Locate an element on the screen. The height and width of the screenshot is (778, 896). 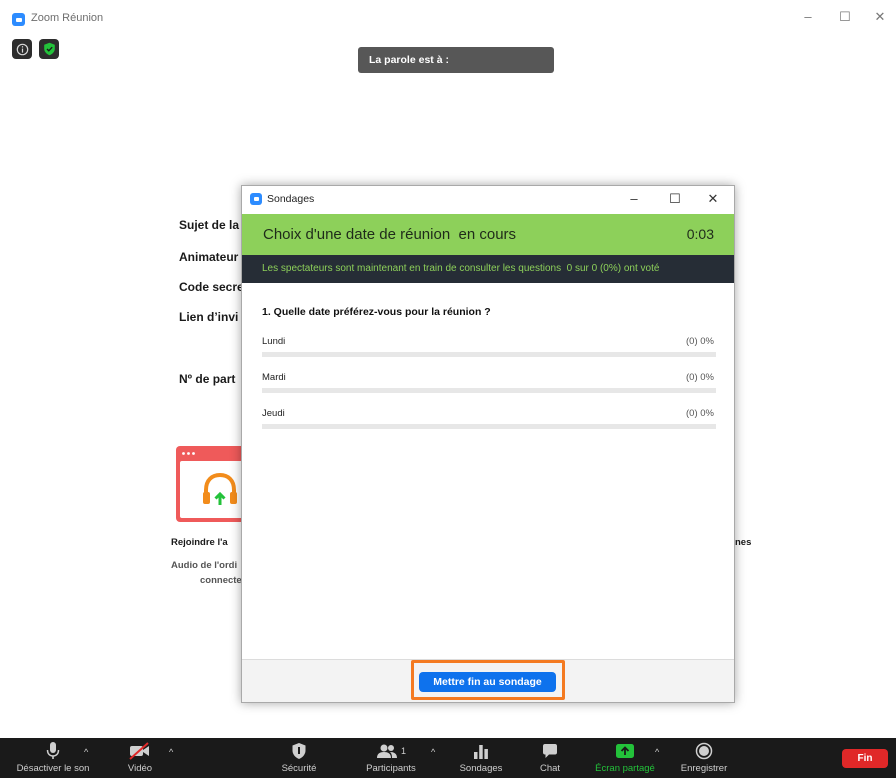
meeting-info-icon is located at coordinates (22, 49).